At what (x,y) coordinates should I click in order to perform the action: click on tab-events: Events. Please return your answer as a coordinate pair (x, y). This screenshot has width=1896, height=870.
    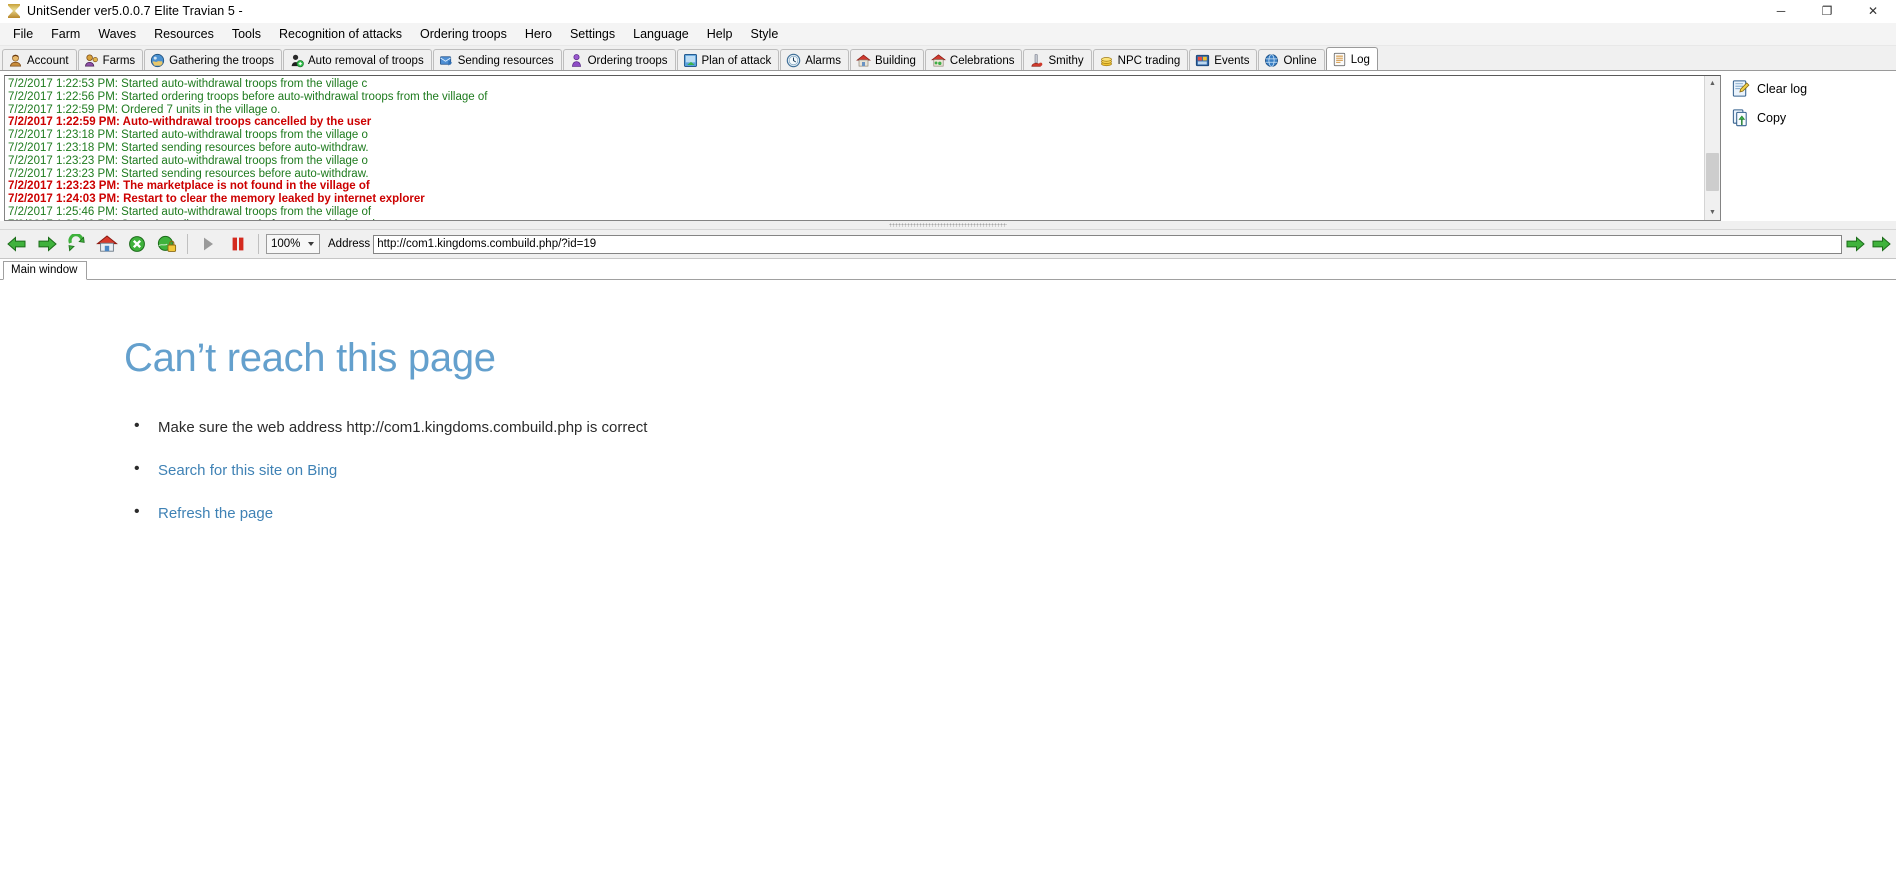
    Looking at the image, I should click on (1223, 59).